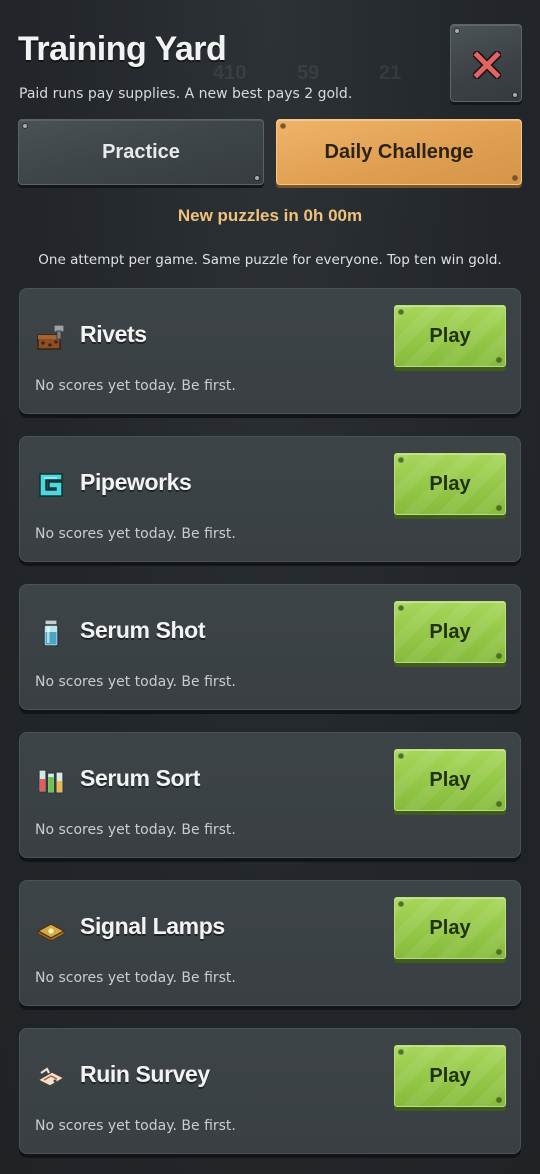 The image size is (540, 1174). I want to click on game-name: Ruin Survey, so click(145, 1074).